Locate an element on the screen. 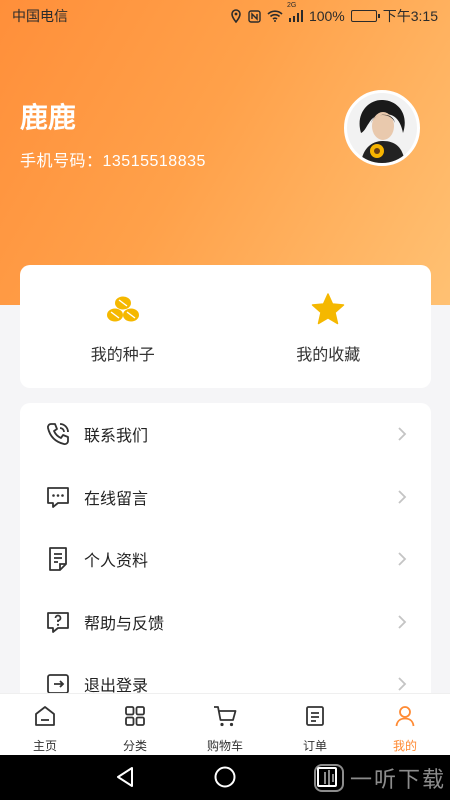  tab-cart: 购物车 is located at coordinates (225, 724).